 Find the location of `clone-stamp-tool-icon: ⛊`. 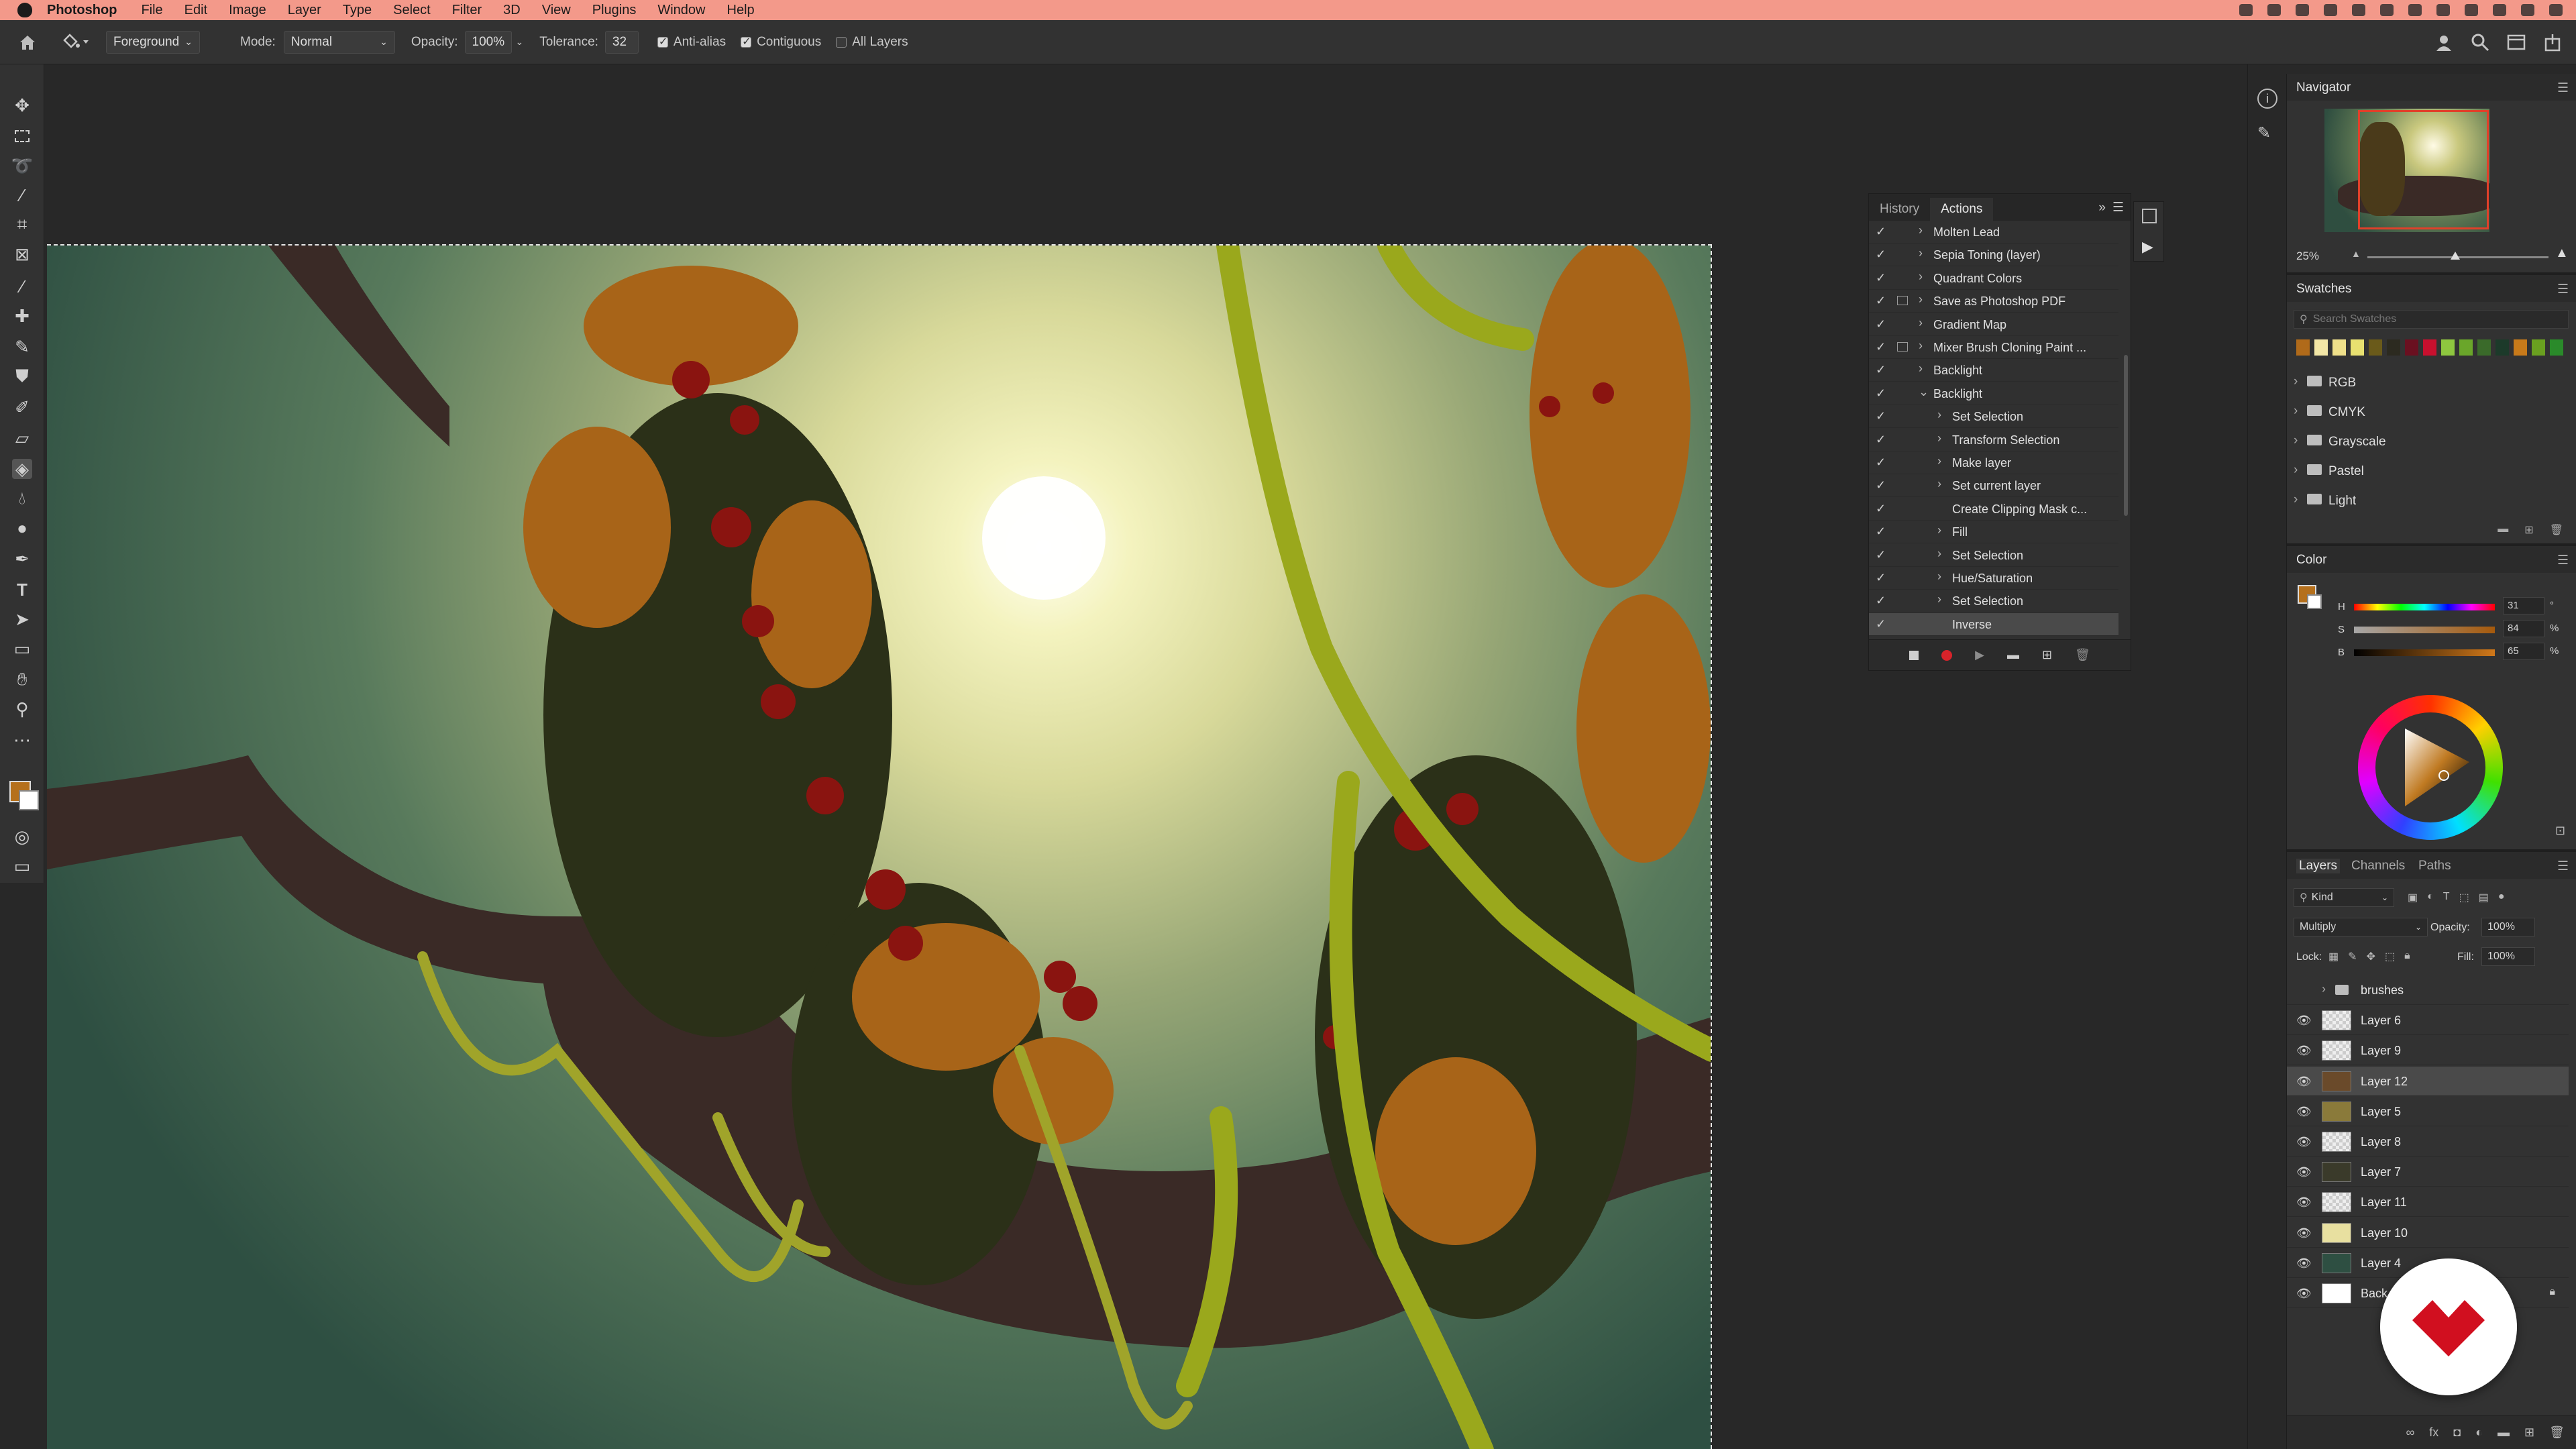

clone-stamp-tool-icon: ⛊ is located at coordinates (22, 376).